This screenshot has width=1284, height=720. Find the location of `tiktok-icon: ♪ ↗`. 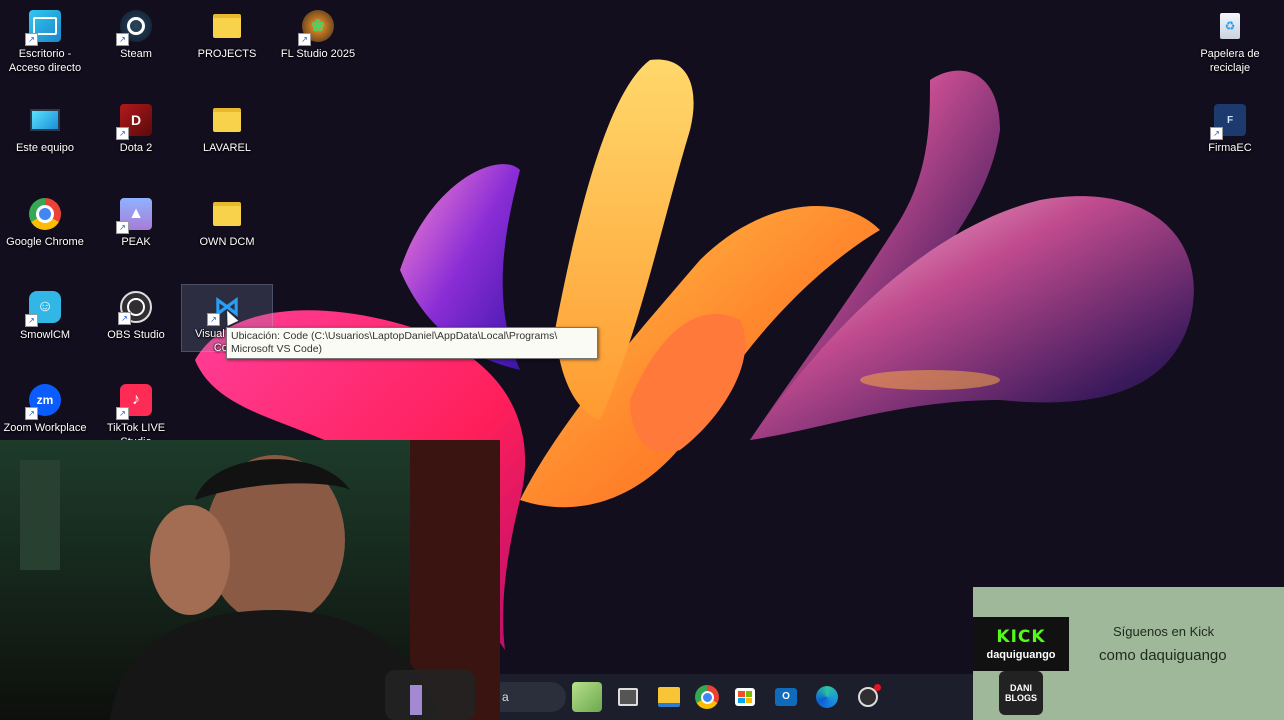

tiktok-icon: ♪ ↗ is located at coordinates (134, 402).